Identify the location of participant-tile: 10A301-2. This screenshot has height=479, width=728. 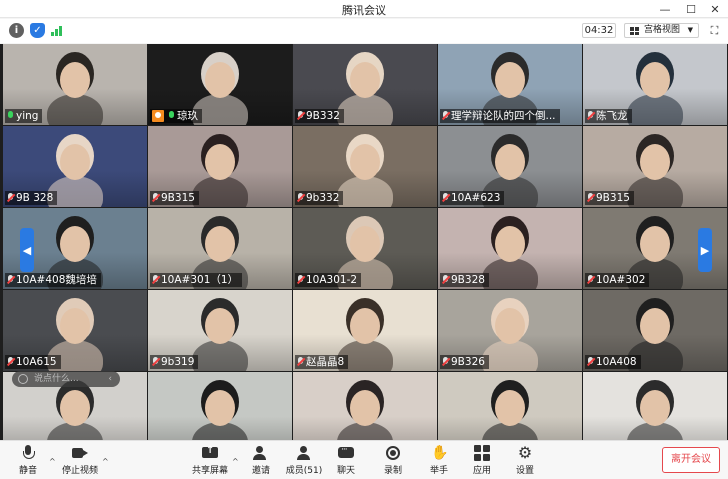
(365, 248).